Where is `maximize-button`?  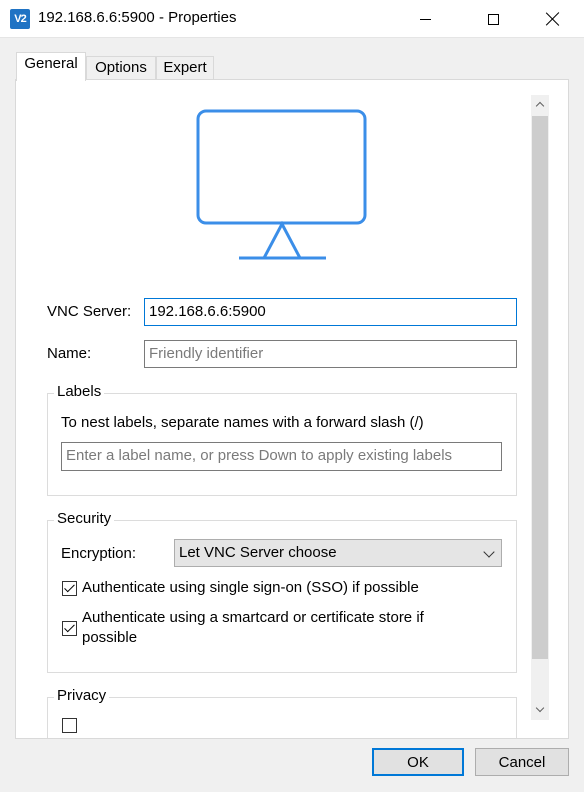 maximize-button is located at coordinates (493, 19).